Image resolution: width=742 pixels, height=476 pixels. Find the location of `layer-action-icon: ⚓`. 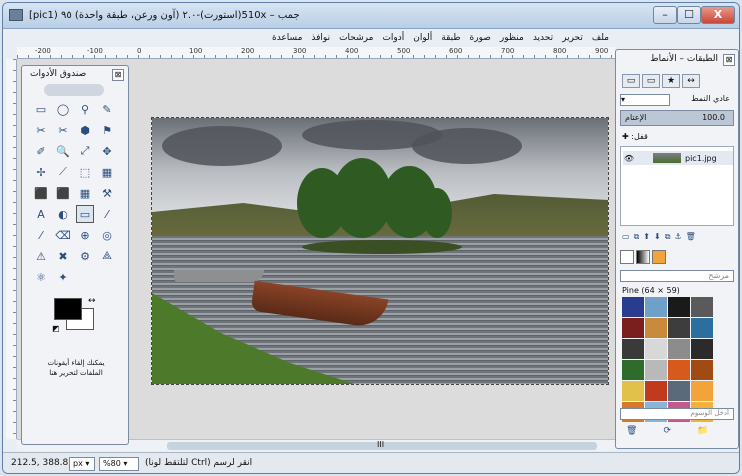

layer-action-icon: ⚓ is located at coordinates (677, 237).